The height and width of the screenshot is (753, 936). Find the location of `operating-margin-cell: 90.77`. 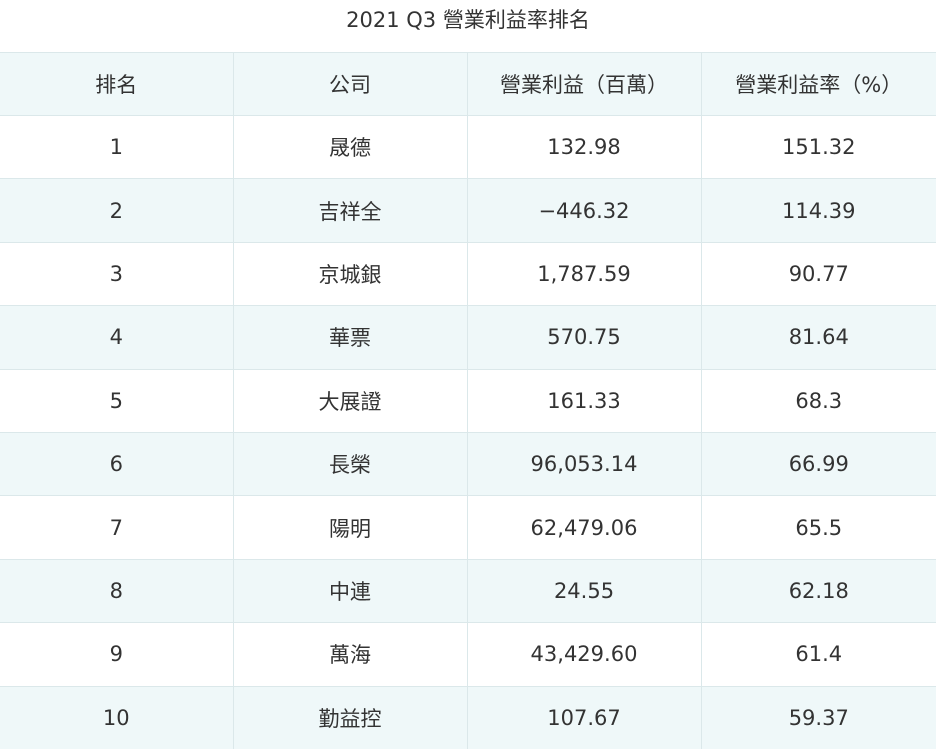

operating-margin-cell: 90.77 is located at coordinates (818, 273).